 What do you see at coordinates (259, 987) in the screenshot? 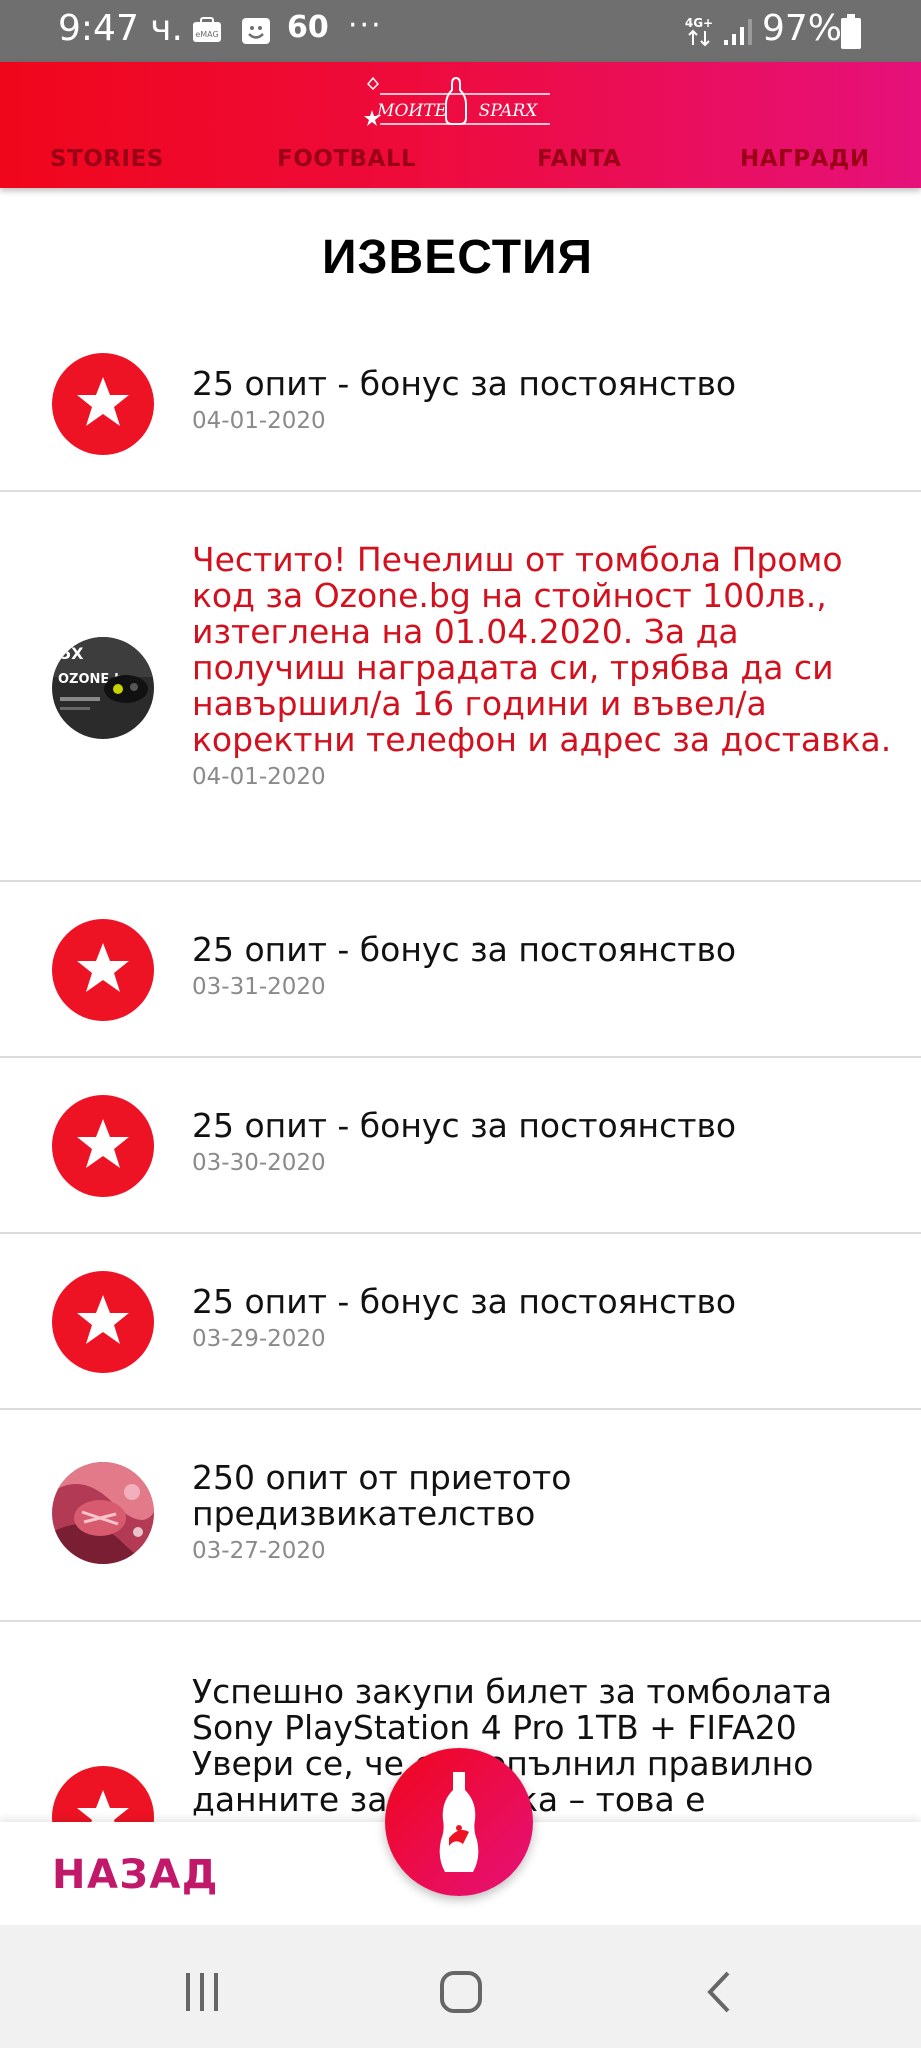
I see `list-item-date: 03-31-2020` at bounding box center [259, 987].